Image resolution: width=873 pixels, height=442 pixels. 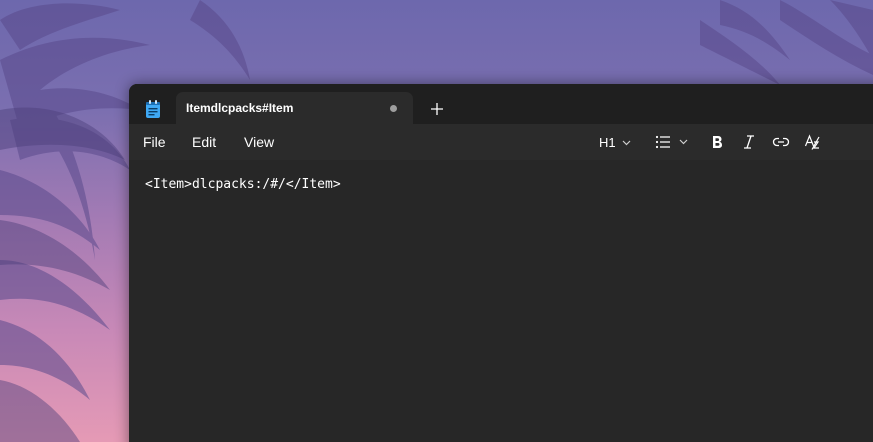 What do you see at coordinates (393, 108) in the screenshot?
I see `unsaved-dot-icon` at bounding box center [393, 108].